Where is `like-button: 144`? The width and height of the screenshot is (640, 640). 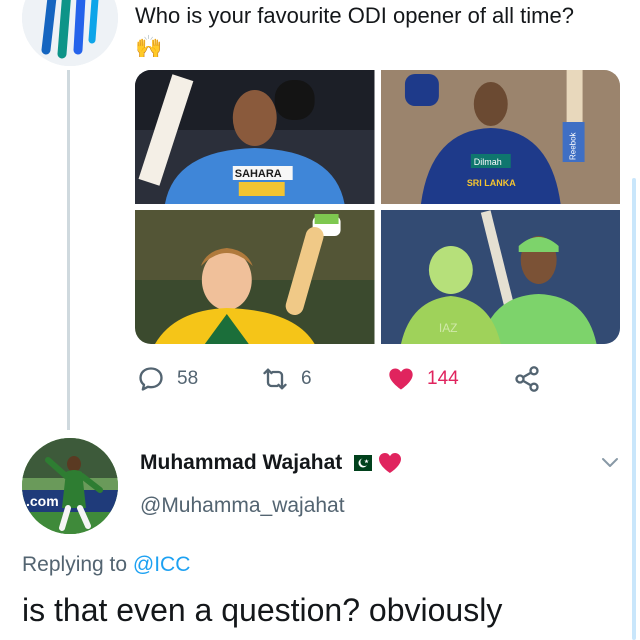 like-button: 144 is located at coordinates (423, 379).